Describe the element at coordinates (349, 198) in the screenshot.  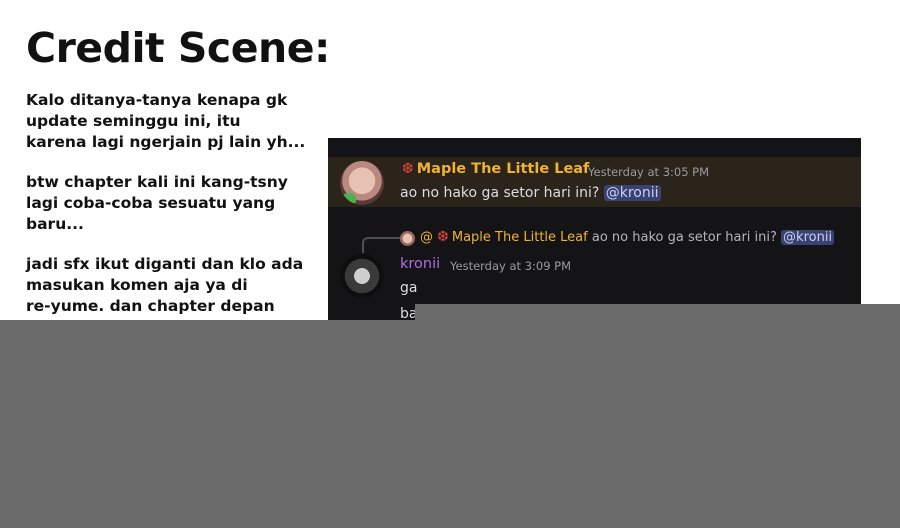
I see `leaf-icon` at that location.